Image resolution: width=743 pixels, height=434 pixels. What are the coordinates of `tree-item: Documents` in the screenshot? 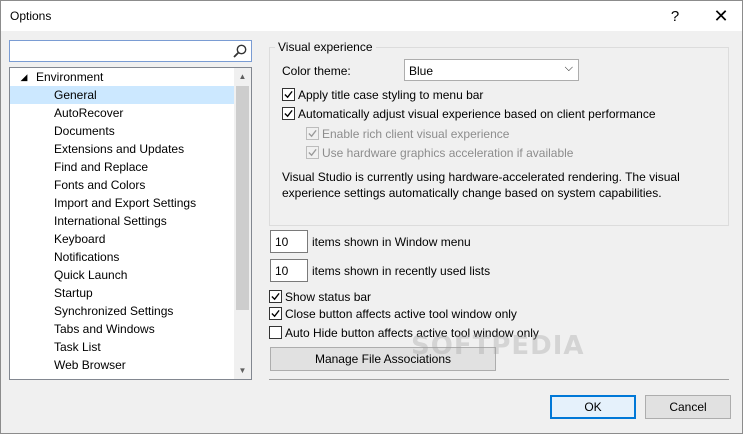 It's located at (122, 131).